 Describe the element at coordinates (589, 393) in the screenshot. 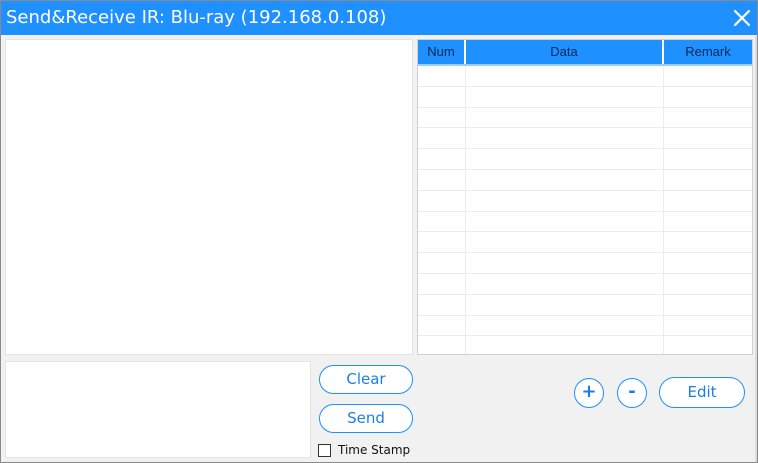

I see `add-row-button: +` at that location.